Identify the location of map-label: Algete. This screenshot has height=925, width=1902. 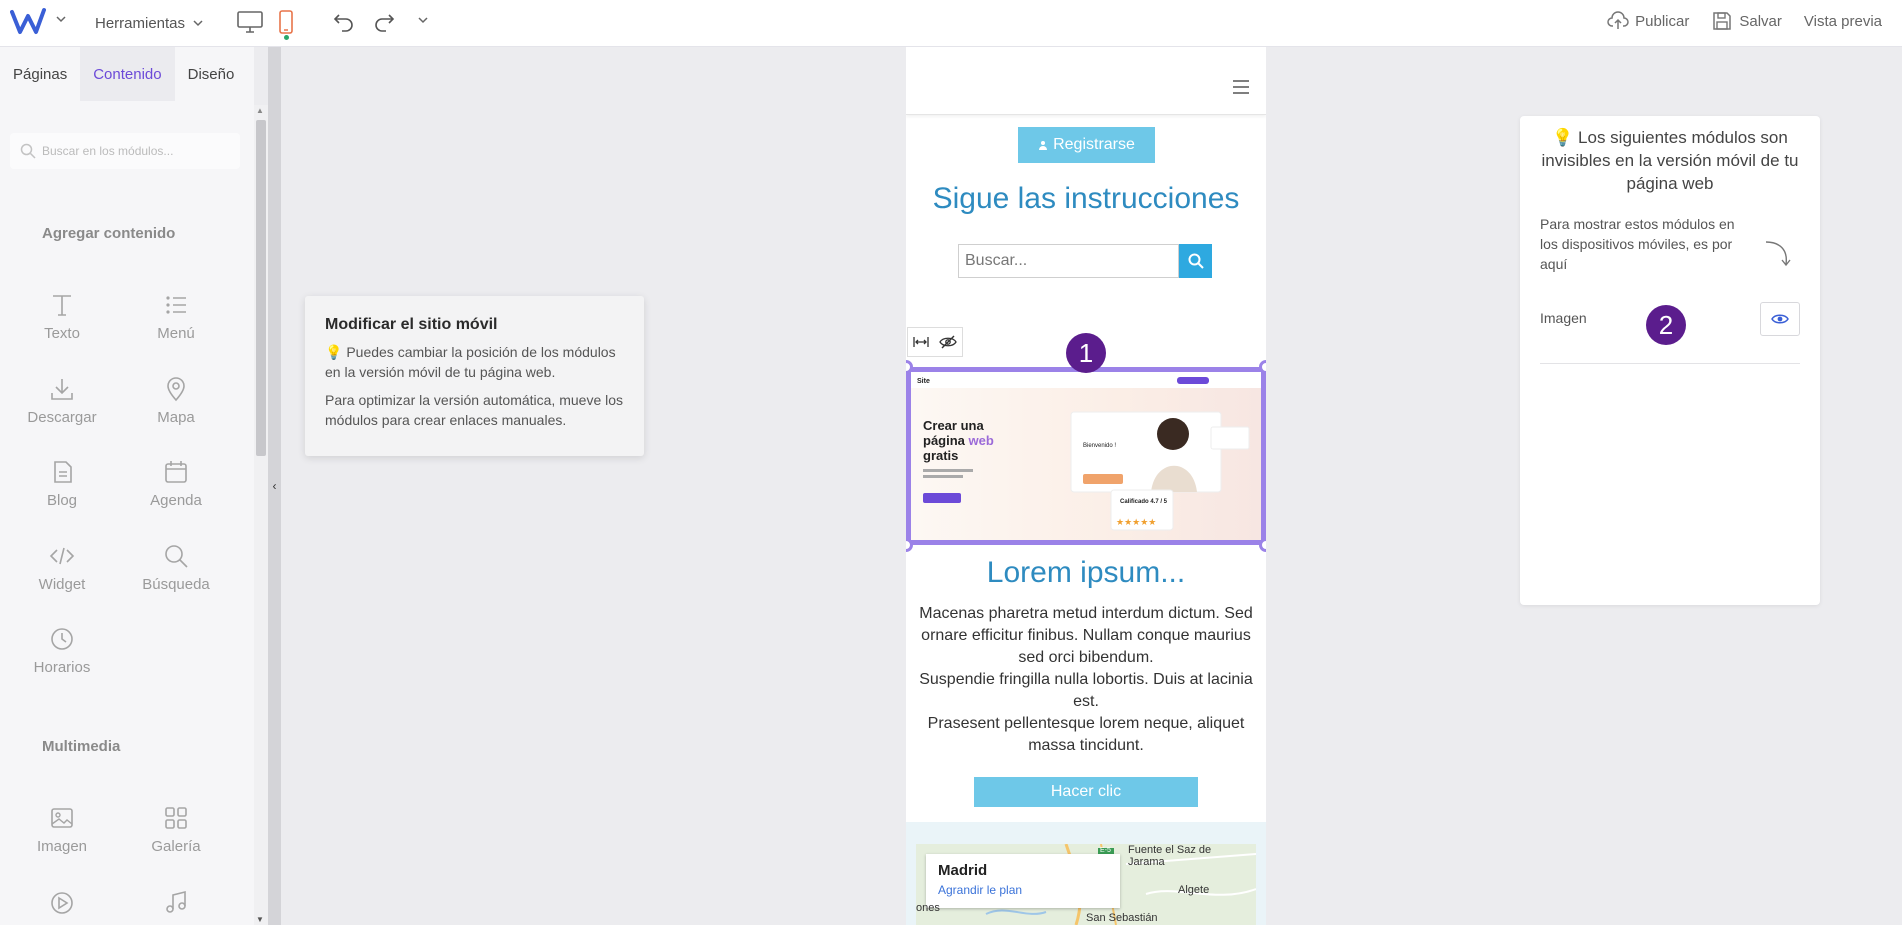
(1194, 890).